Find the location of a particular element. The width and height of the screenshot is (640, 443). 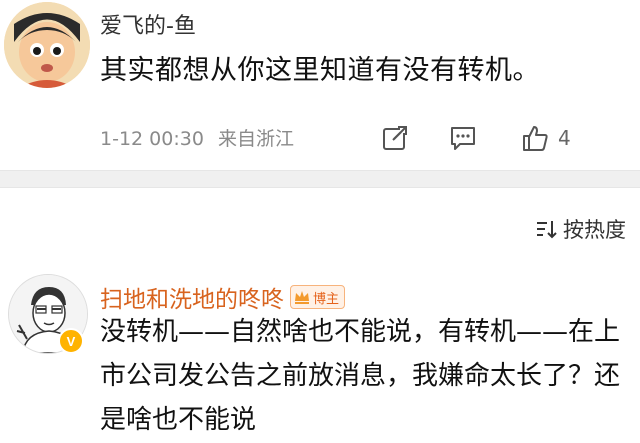

reply-button is located at coordinates (463, 138).